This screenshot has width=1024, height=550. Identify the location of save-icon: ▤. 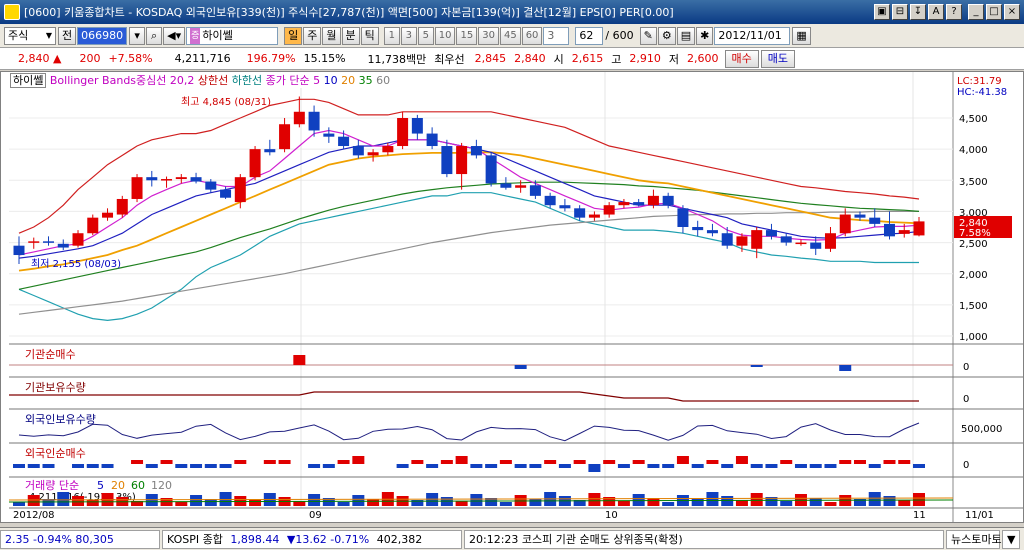
(686, 35).